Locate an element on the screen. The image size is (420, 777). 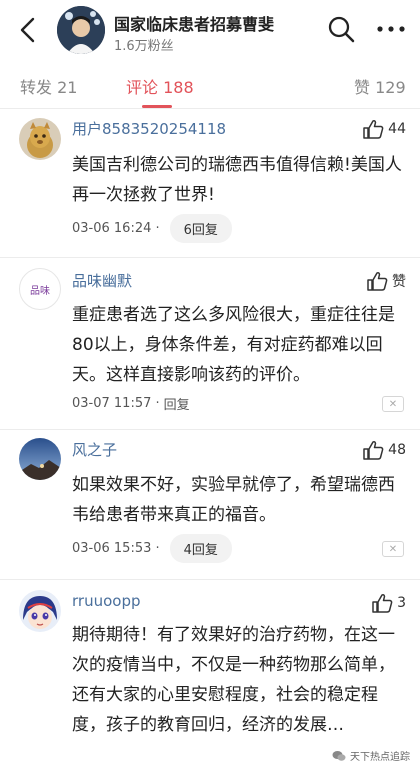
comment-meta: 03-06 16:24 · 6回复 is located at coordinates (152, 228).